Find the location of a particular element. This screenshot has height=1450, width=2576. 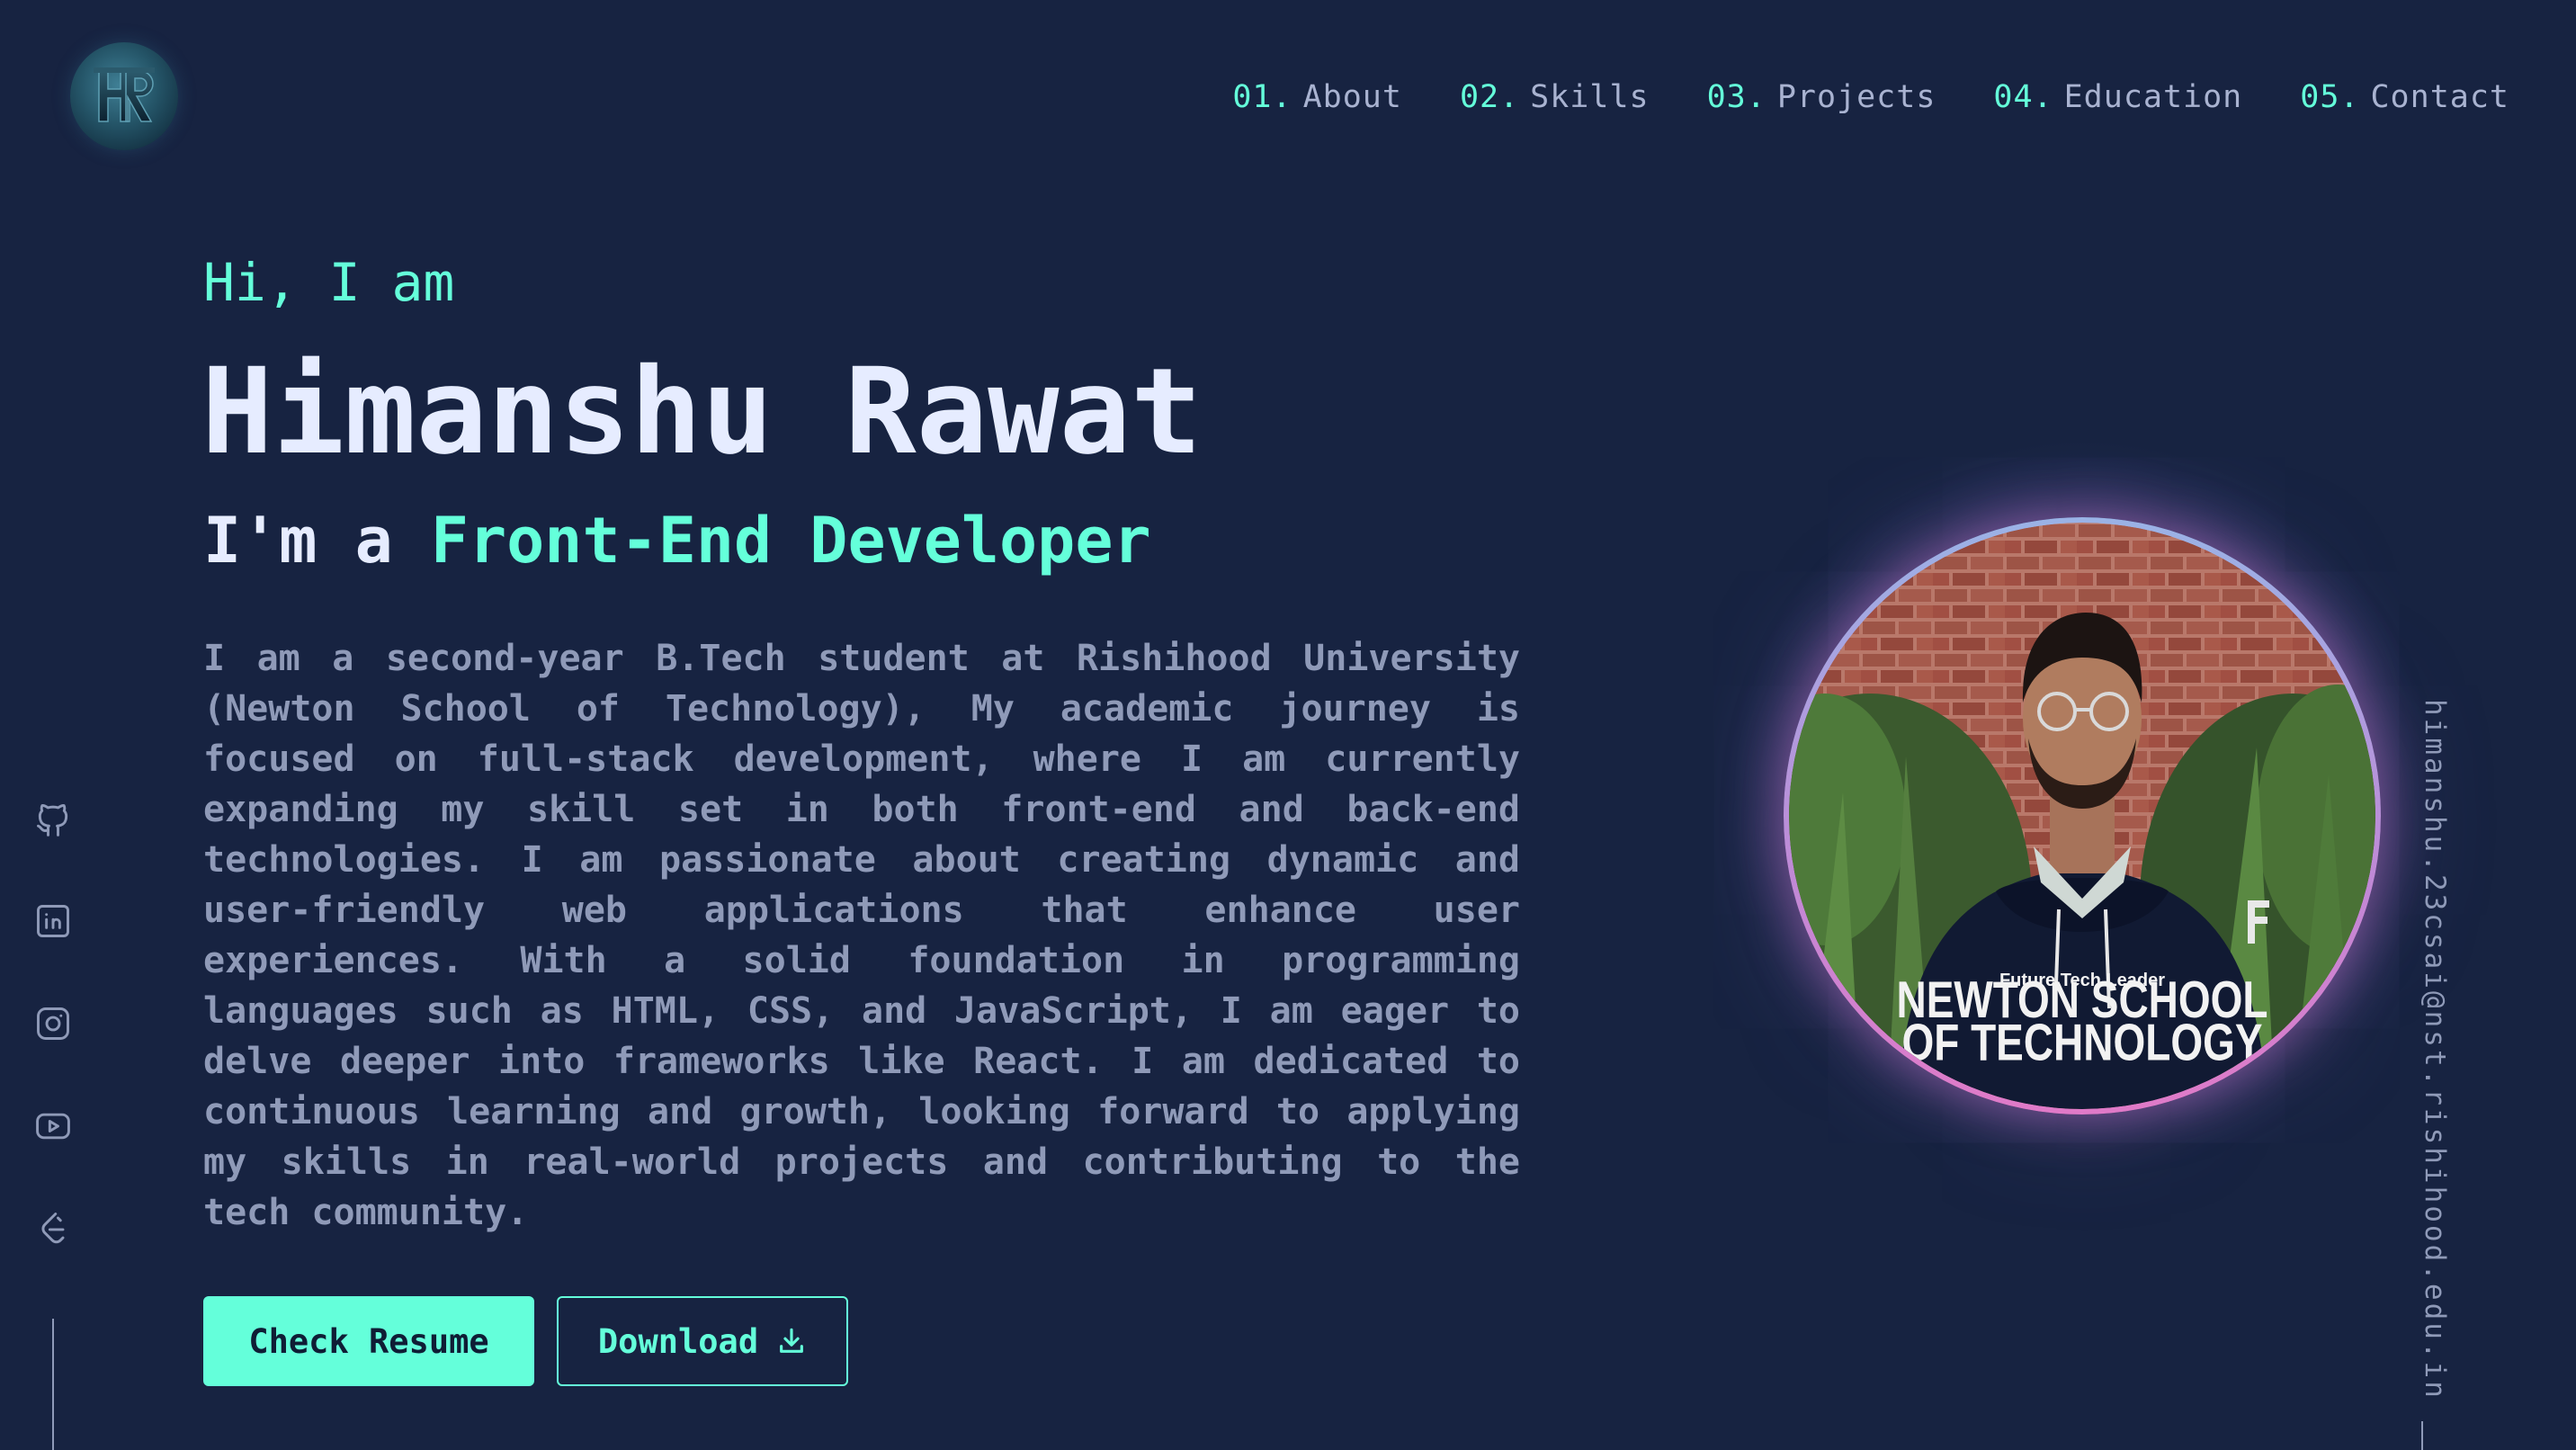

nav-label: About is located at coordinates (1352, 97).